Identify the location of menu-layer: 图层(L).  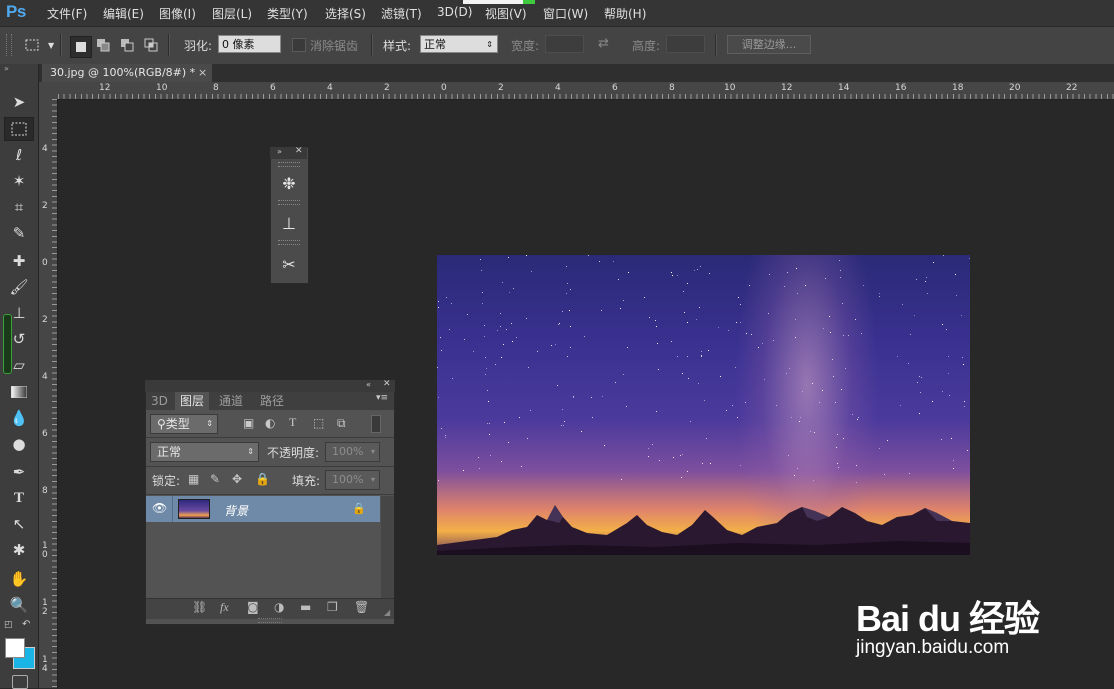
(232, 13).